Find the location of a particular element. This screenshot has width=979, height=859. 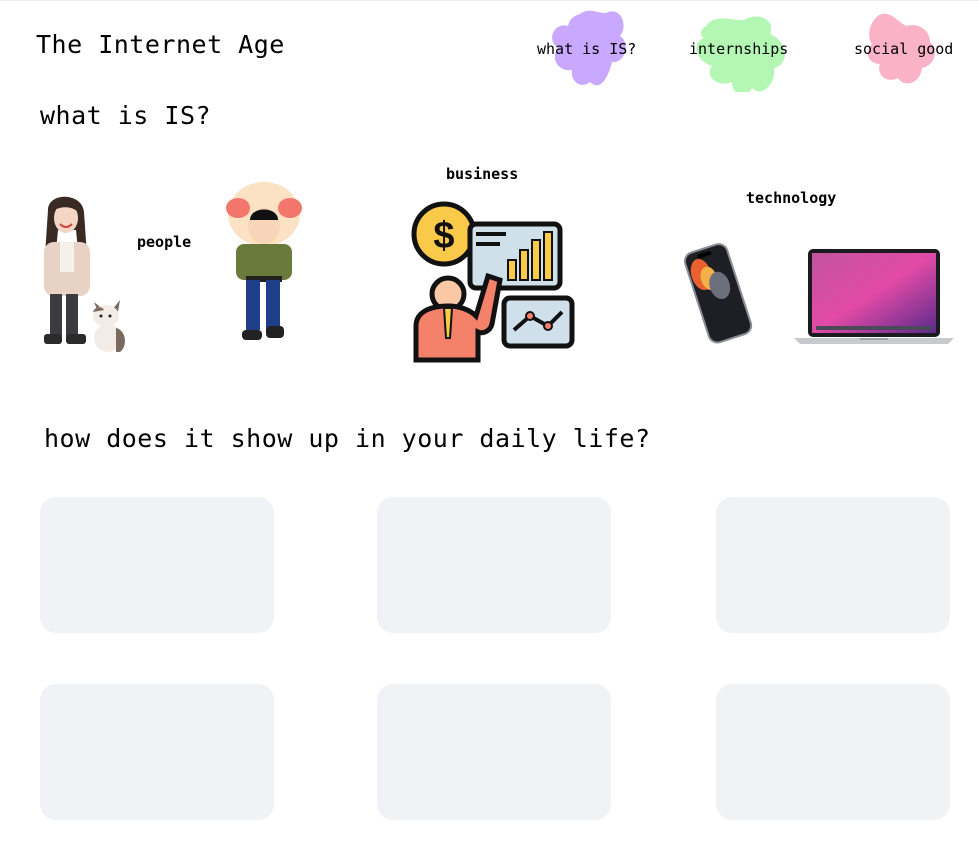

nav-item-social-good: social good is located at coordinates (907, 50).